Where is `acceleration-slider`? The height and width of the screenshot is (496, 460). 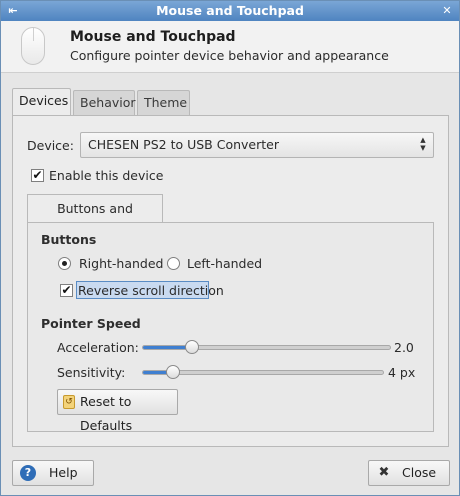 acceleration-slider is located at coordinates (266, 347).